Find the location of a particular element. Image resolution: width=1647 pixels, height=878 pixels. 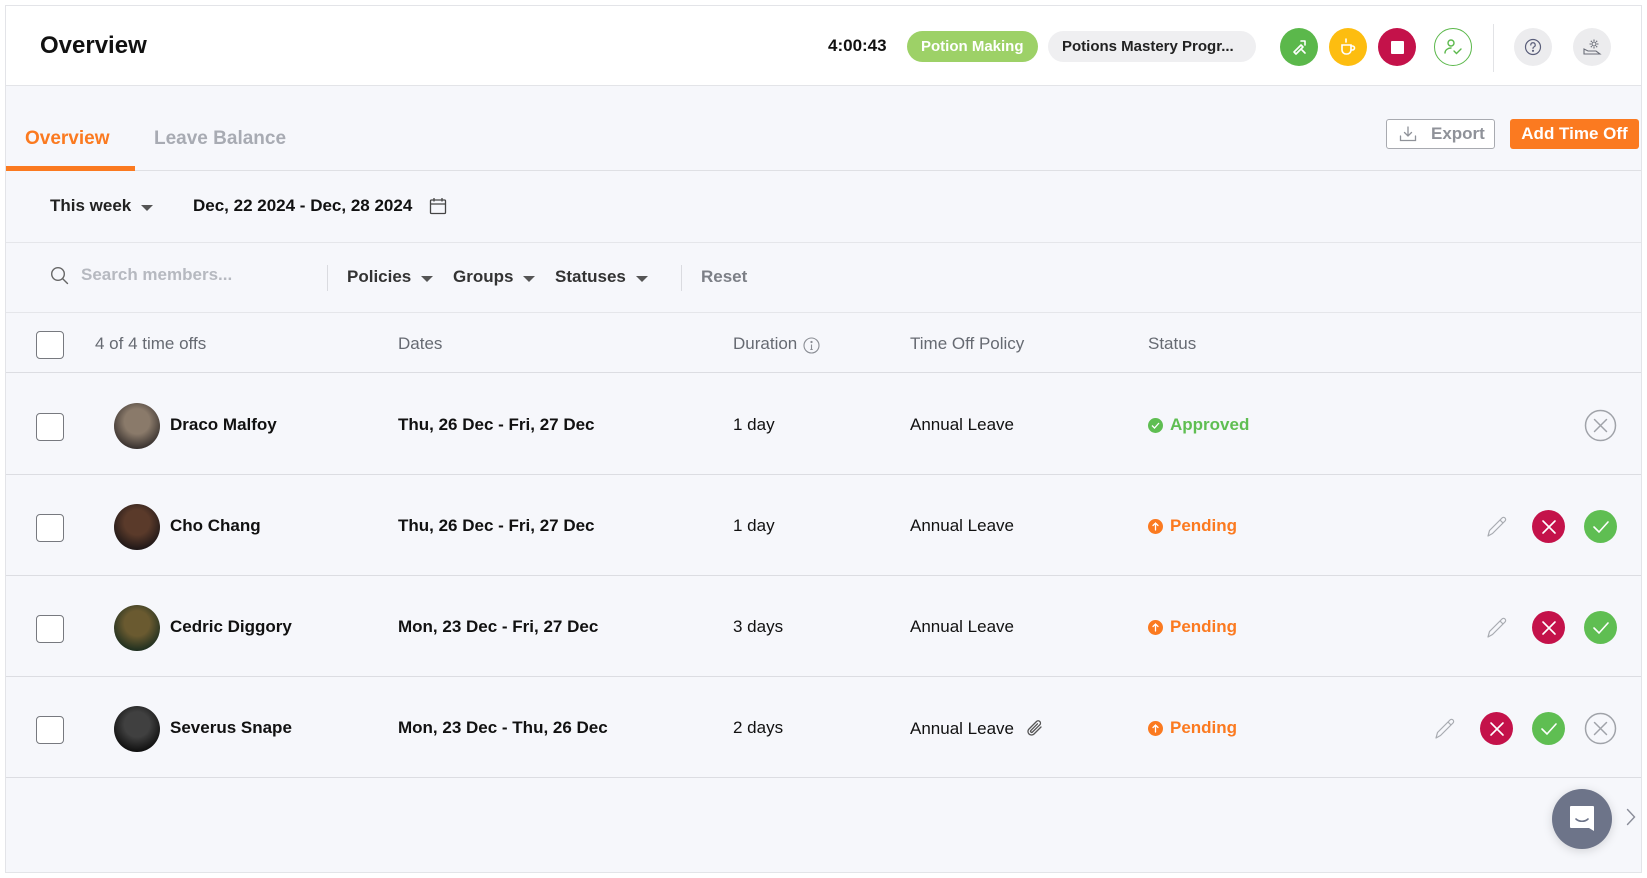

column-duration: Duration is located at coordinates (776, 344).